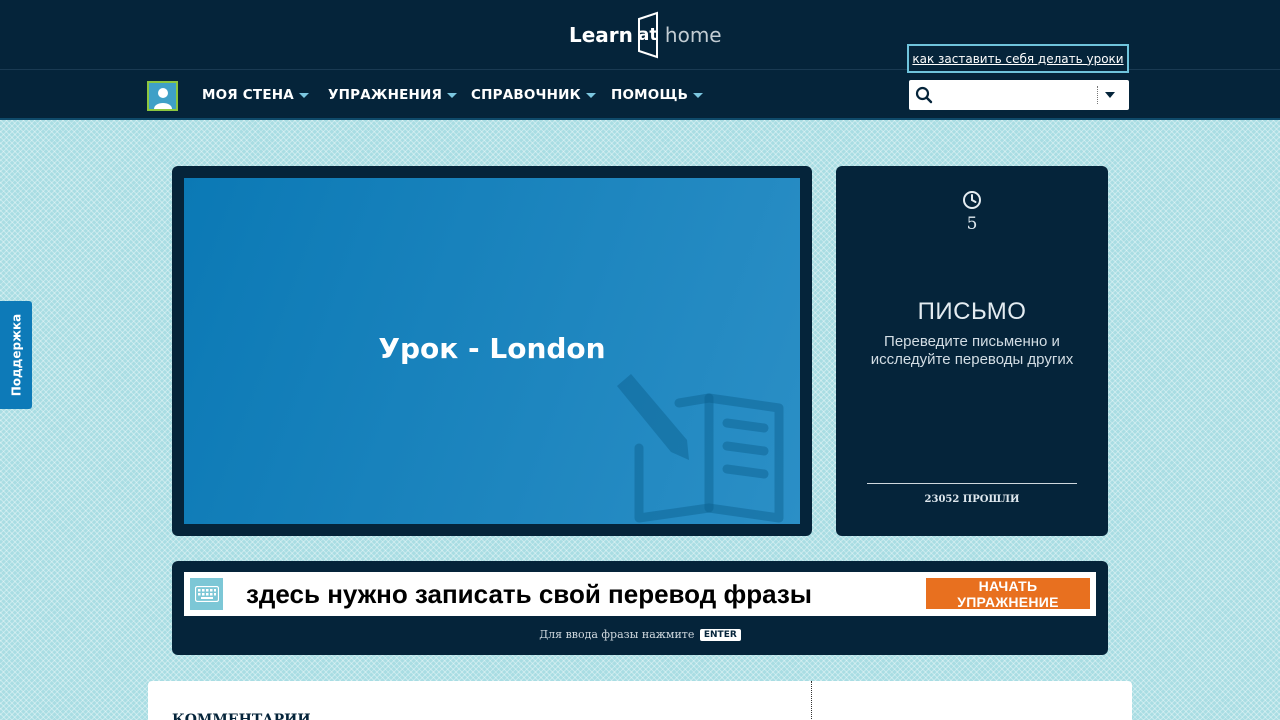  What do you see at coordinates (601, 35) in the screenshot?
I see `logo-learn-text: Learn` at bounding box center [601, 35].